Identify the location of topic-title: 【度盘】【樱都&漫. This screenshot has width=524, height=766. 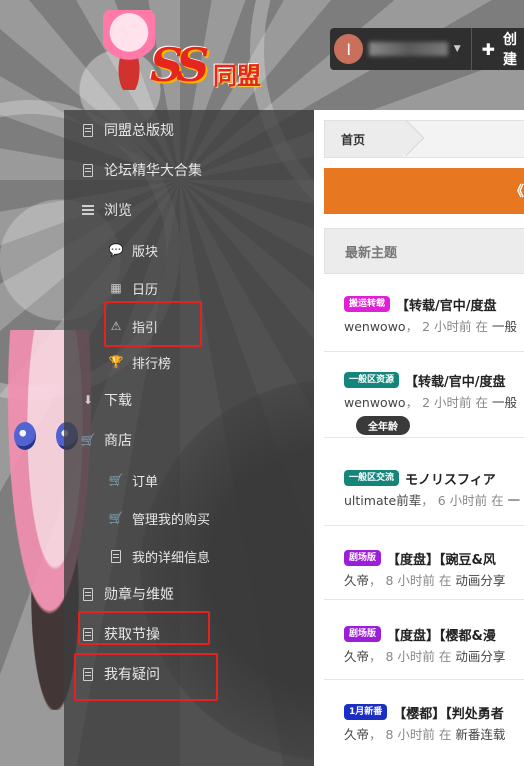
(441, 634).